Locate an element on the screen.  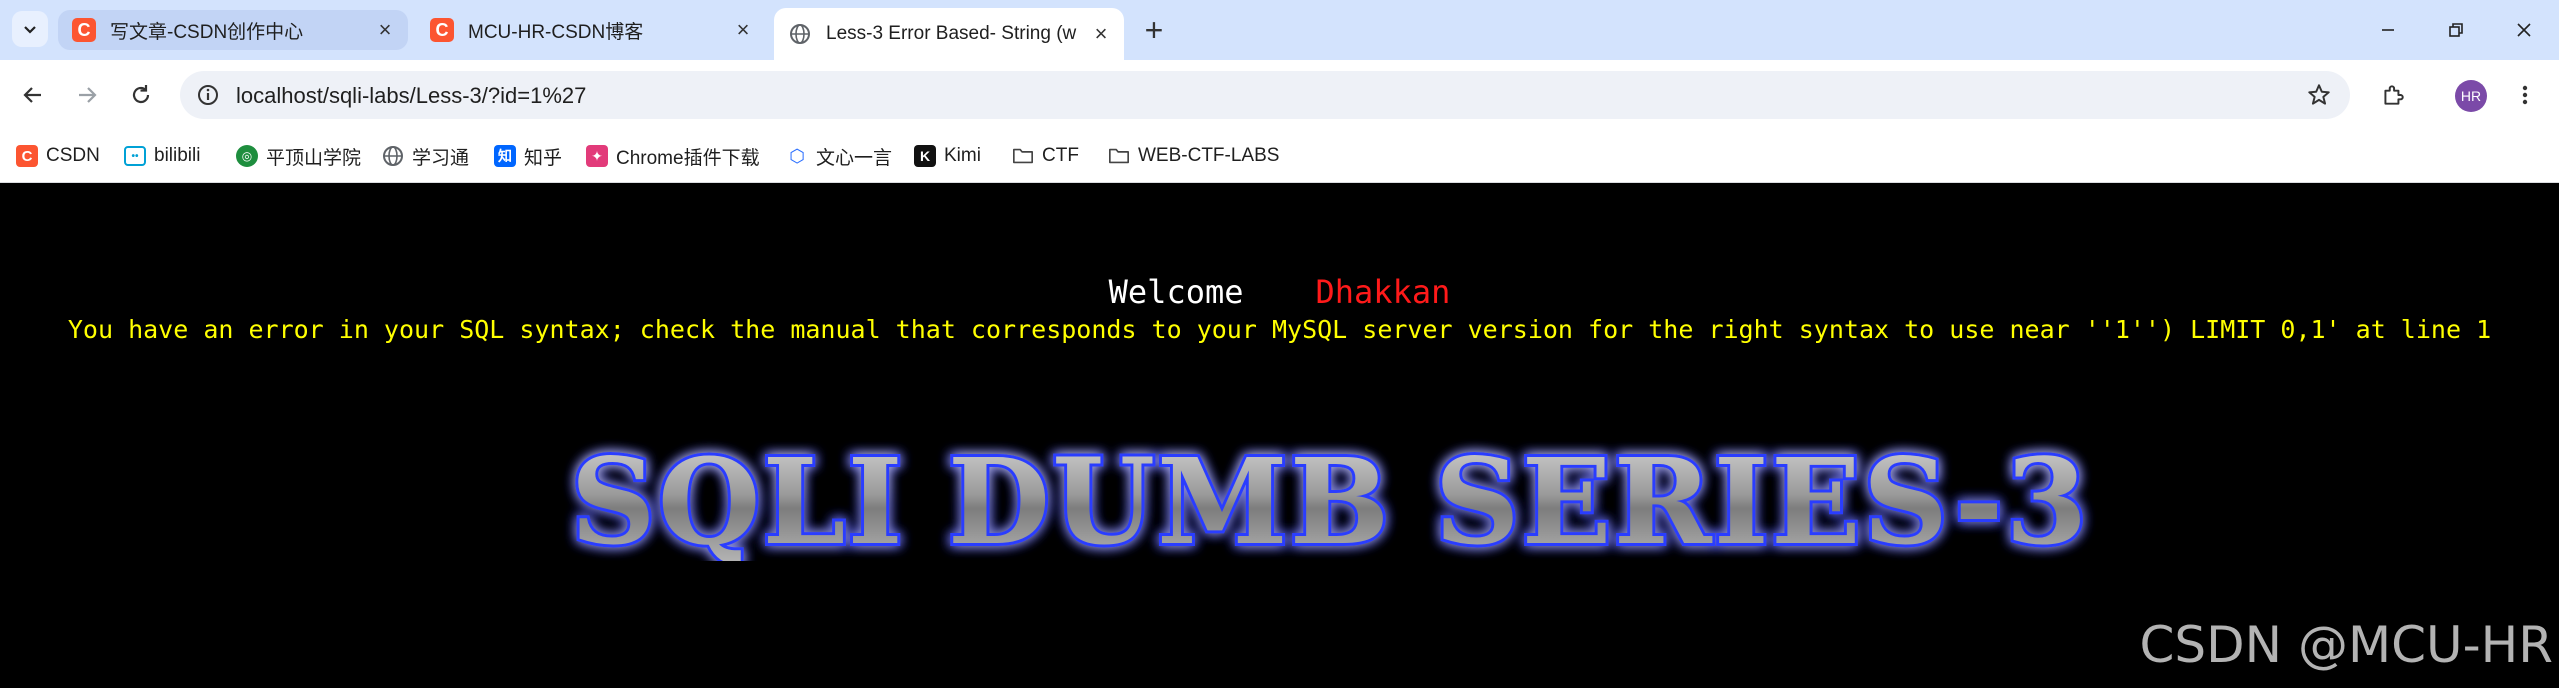
close-window-button is located at coordinates (2524, 30).